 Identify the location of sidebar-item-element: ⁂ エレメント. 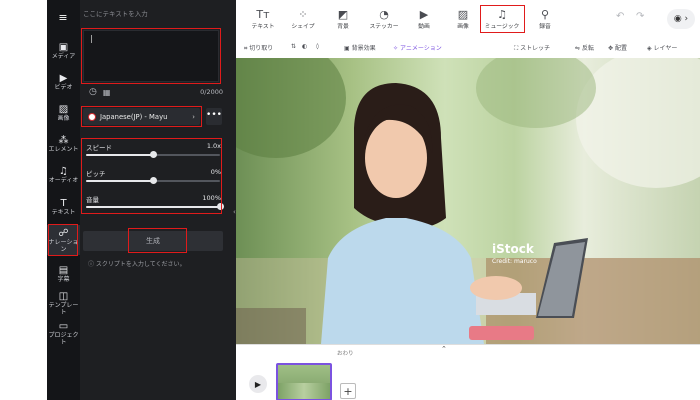
(63, 144).